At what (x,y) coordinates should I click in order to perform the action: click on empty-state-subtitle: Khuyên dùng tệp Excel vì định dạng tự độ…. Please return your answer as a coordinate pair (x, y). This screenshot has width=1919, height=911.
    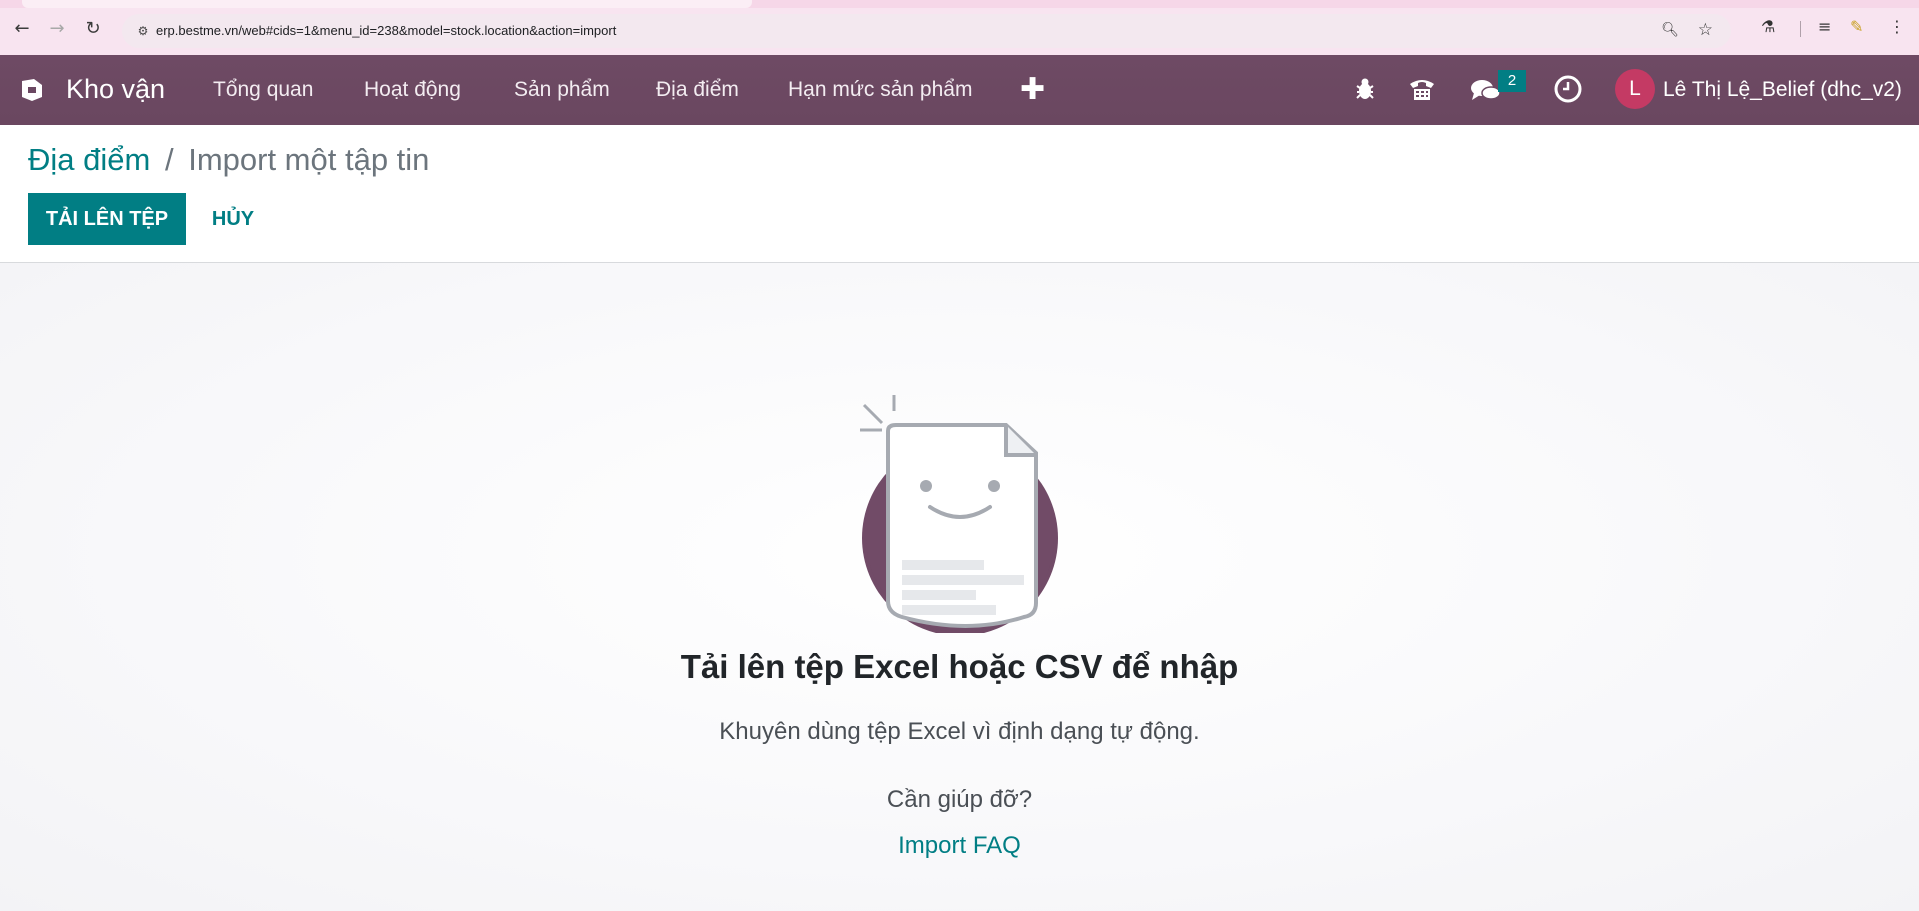
    Looking at the image, I should click on (959, 731).